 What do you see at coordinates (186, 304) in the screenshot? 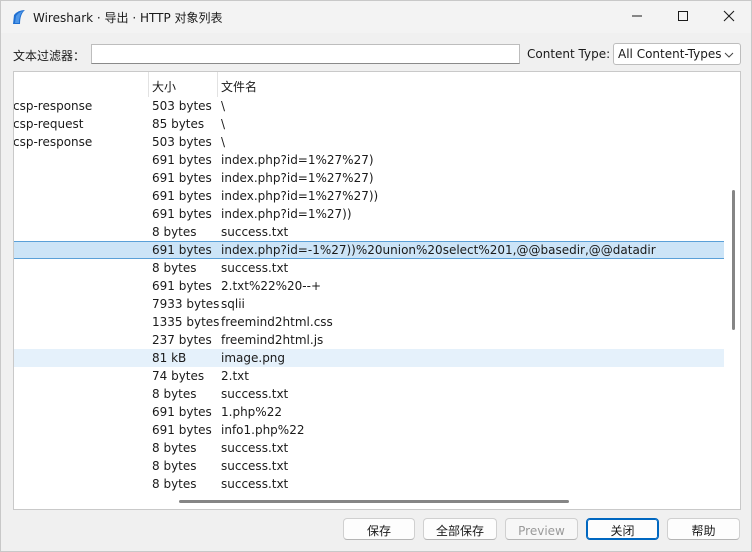
I see `cell-size: 7933 bytes` at bounding box center [186, 304].